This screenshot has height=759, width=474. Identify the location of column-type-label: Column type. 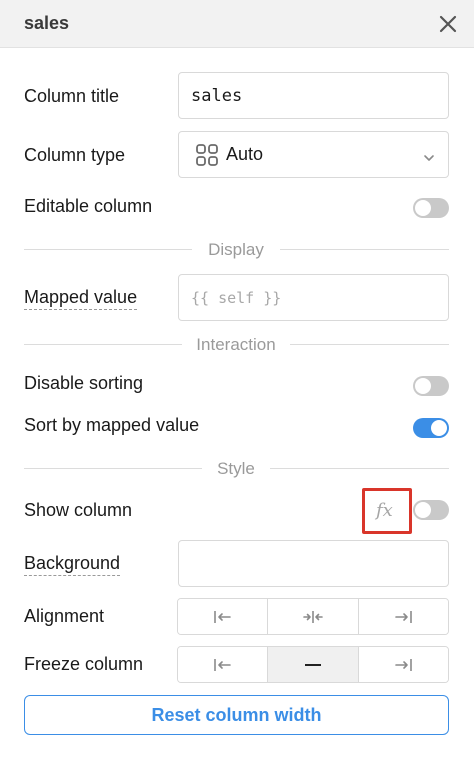
(75, 155).